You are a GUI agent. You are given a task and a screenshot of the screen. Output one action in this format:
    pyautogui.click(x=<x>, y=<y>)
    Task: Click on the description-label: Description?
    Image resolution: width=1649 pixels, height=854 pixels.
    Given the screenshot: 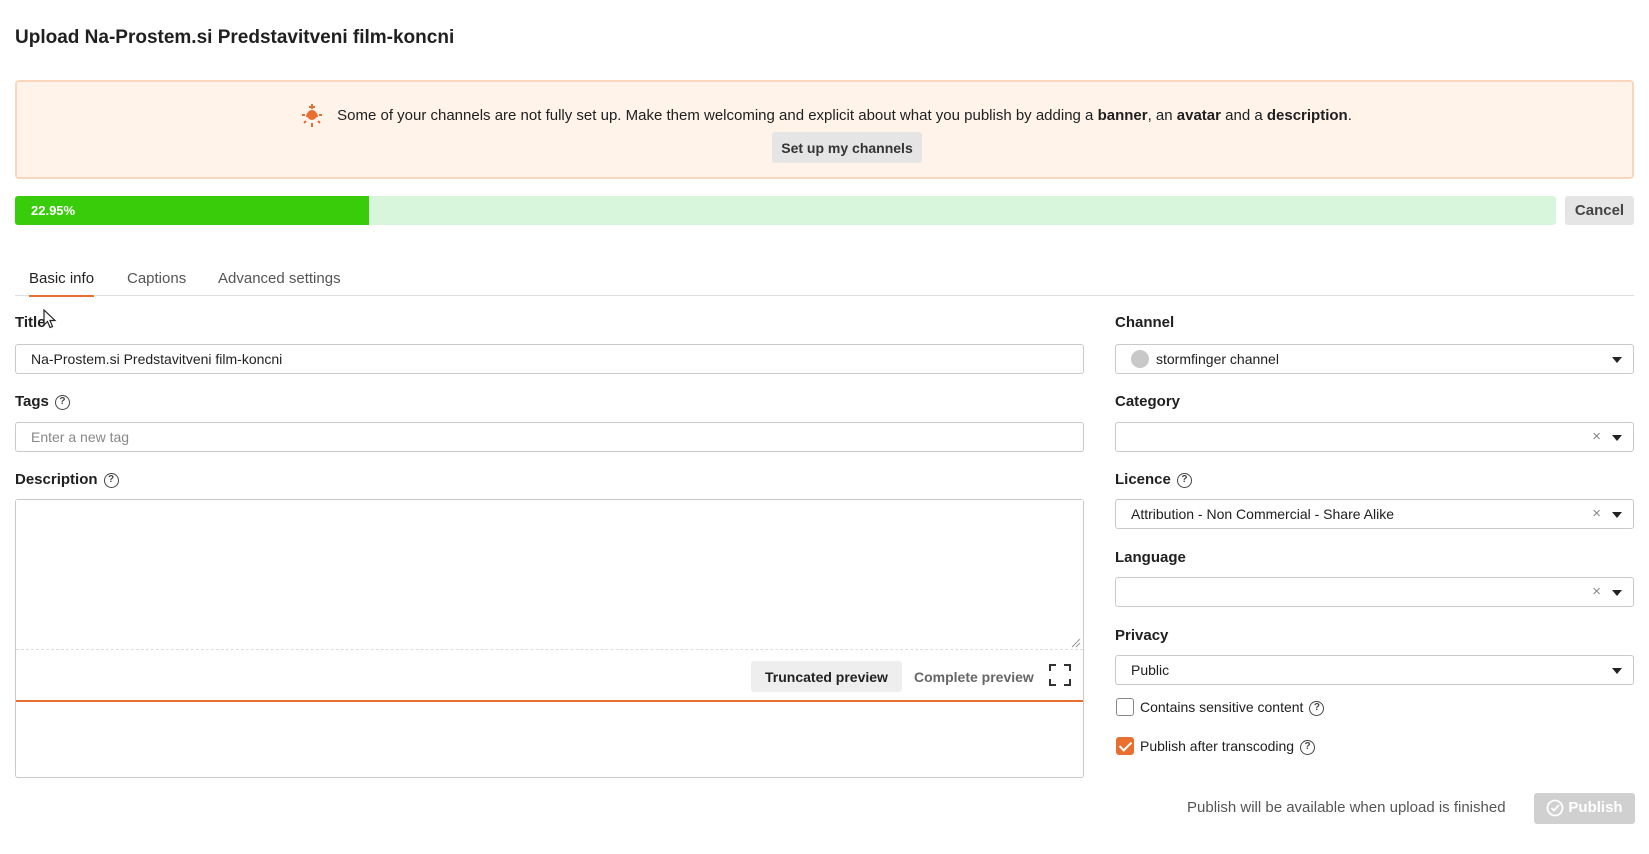 What is the action you would take?
    pyautogui.click(x=67, y=479)
    